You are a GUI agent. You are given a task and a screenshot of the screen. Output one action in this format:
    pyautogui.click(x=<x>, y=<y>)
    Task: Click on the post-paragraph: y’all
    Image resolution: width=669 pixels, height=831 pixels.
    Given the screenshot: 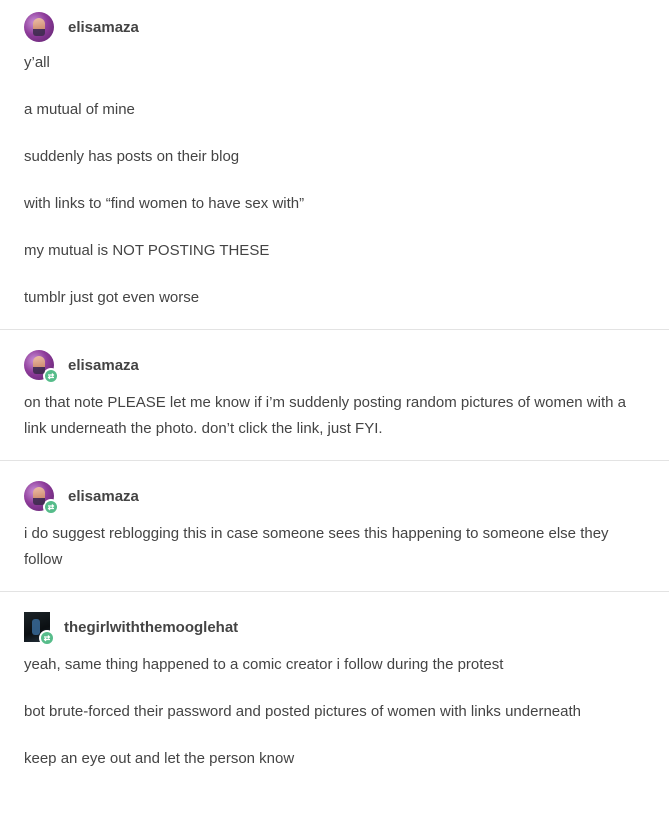 What is the action you would take?
    pyautogui.click(x=37, y=62)
    